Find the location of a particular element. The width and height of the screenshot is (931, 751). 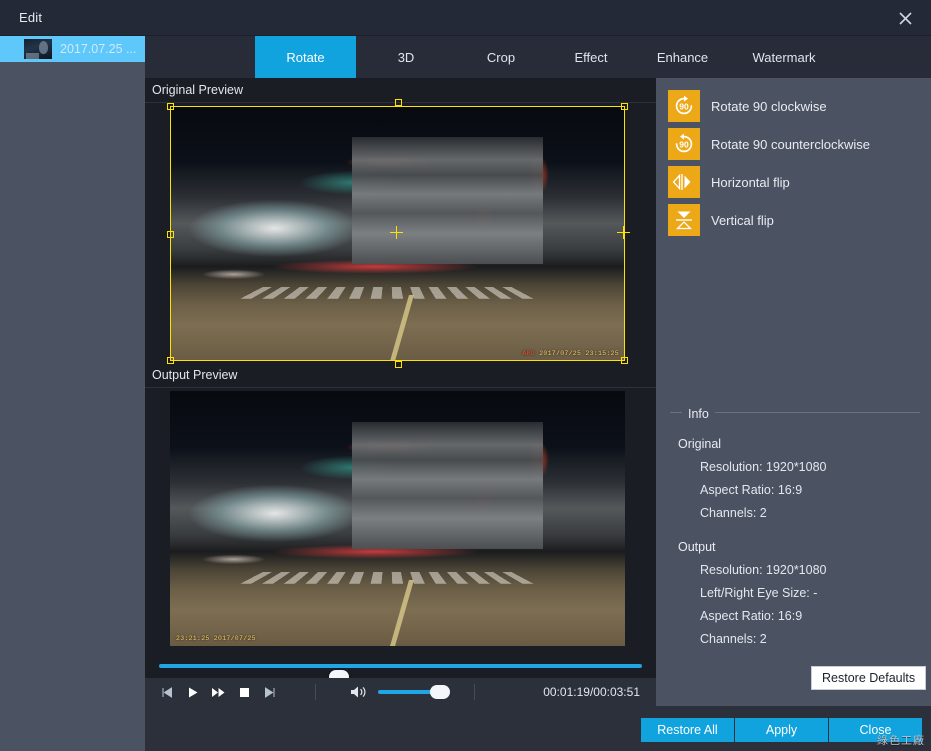

tab-bar: Rotate 3D Crop Effect Enhance Watermark is located at coordinates (538, 57).